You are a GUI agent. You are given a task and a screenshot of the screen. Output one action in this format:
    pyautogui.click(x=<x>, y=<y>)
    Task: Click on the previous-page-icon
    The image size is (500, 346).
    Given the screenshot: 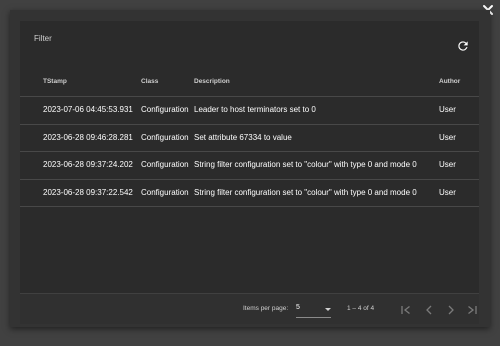 What is the action you would take?
    pyautogui.click(x=429, y=310)
    